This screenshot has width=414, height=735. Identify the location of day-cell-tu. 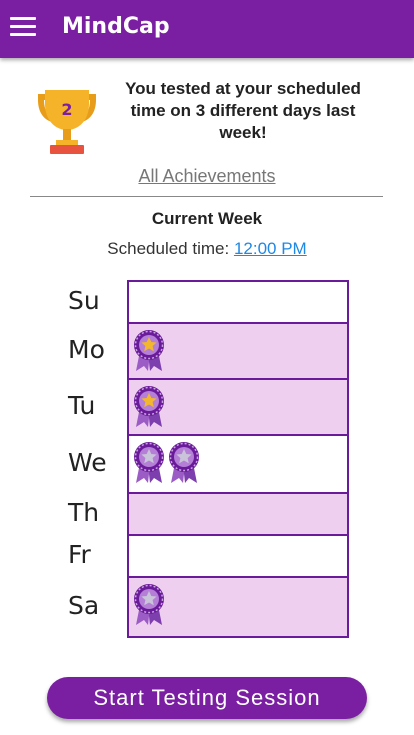
(238, 407).